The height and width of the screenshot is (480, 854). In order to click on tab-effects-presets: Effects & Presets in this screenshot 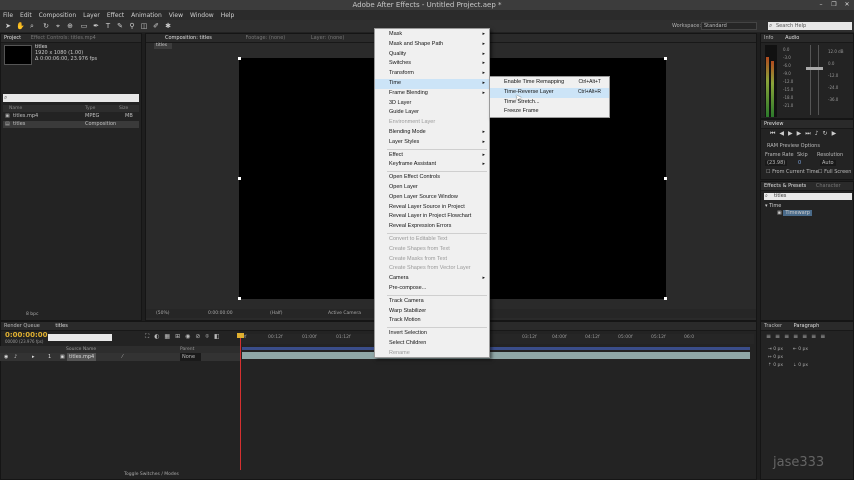, I will do `click(785, 186)`.